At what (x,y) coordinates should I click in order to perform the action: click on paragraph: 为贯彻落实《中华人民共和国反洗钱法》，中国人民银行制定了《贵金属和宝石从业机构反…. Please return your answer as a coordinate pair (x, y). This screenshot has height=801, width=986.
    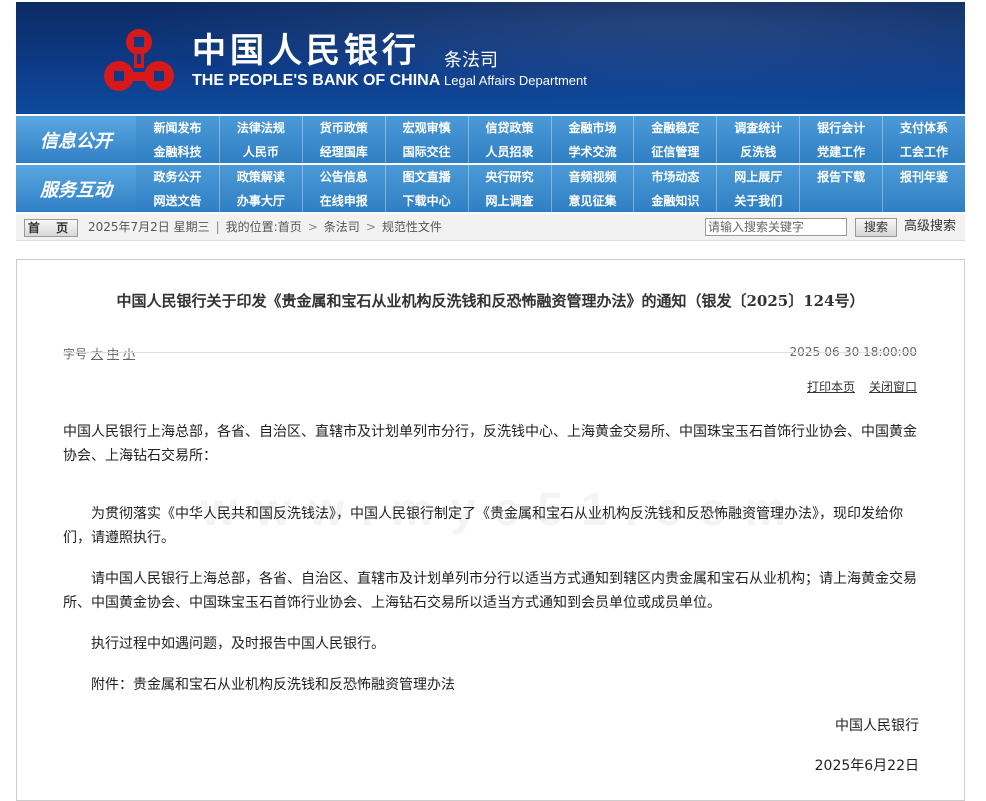
    Looking at the image, I should click on (483, 526).